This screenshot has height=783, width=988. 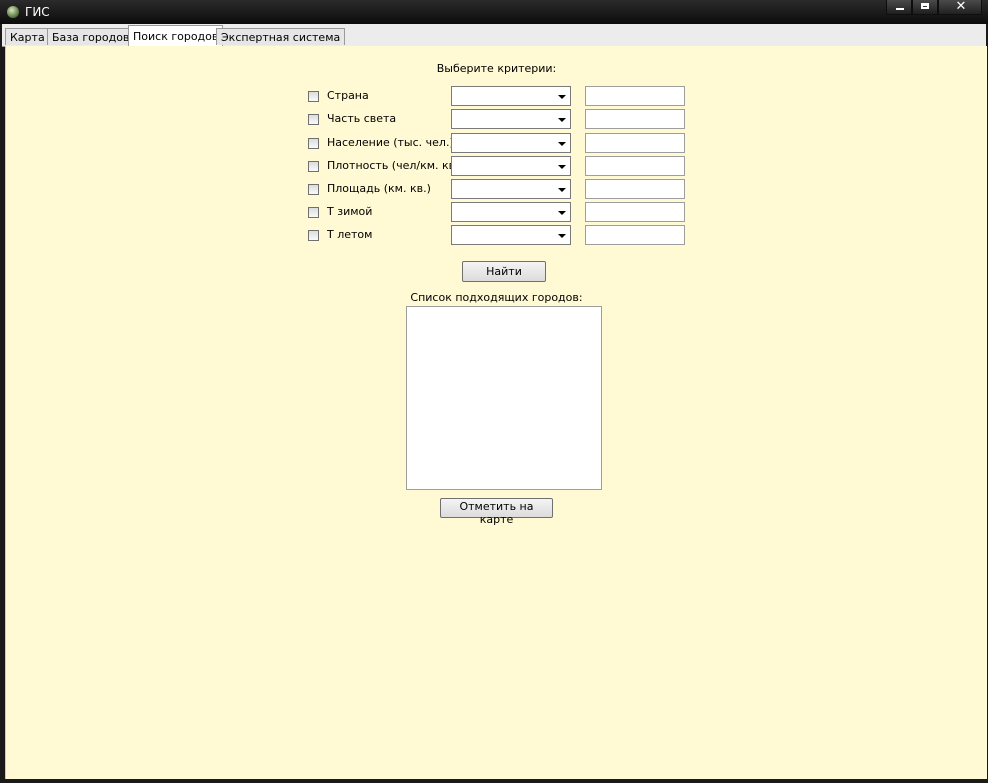 What do you see at coordinates (176, 35) in the screenshot?
I see `tab-city-search: Поиск городов` at bounding box center [176, 35].